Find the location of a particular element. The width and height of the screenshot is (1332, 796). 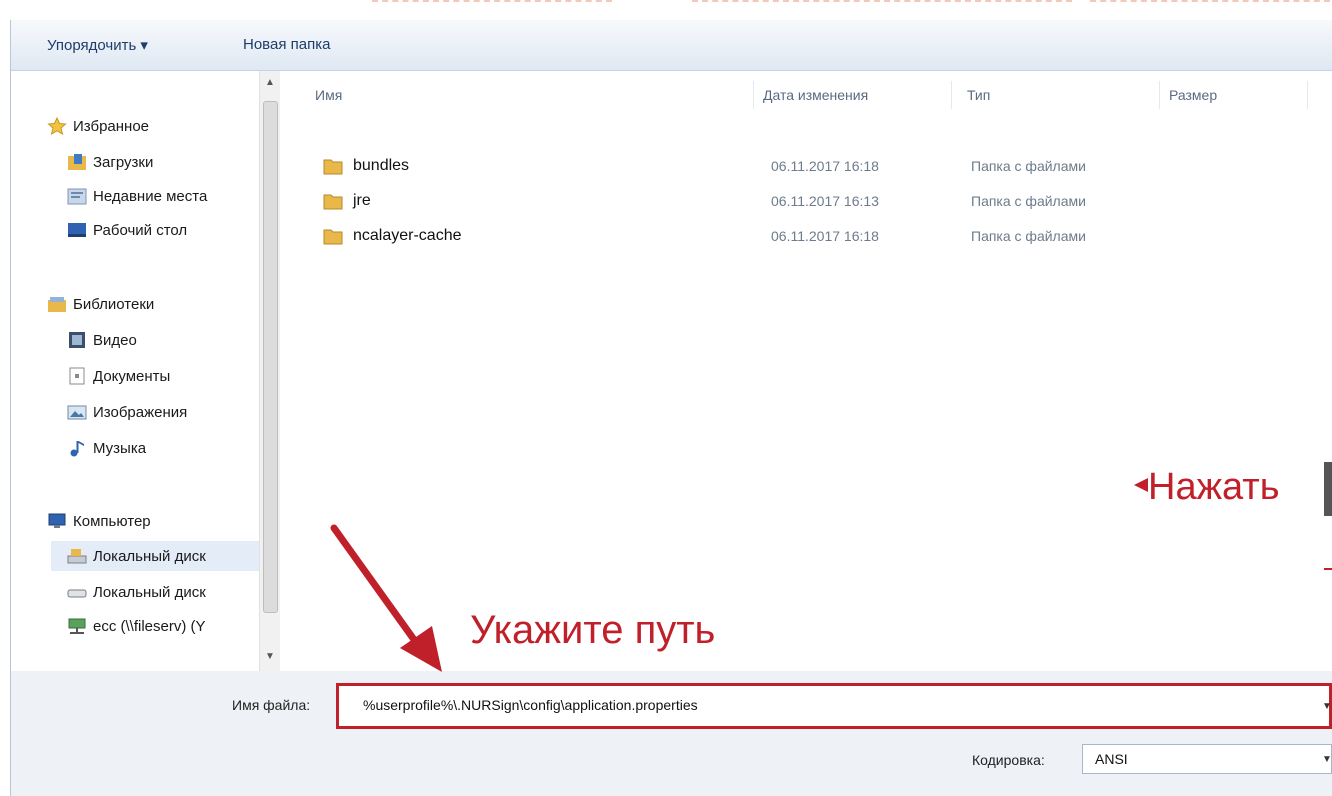

desktop-icon is located at coordinates (77, 230).